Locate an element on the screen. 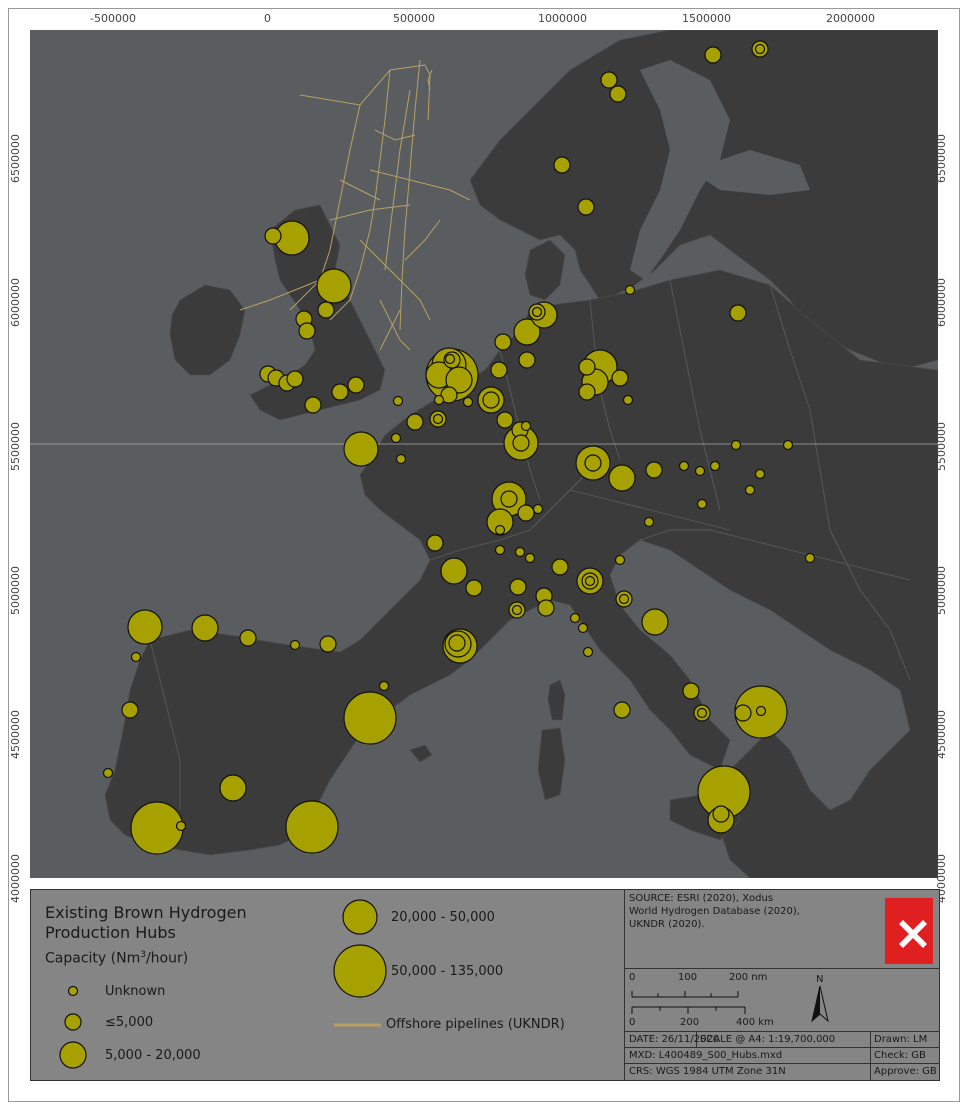 The height and width of the screenshot is (1108, 966). top-tick-label: 2000000 is located at coordinates (850, 18).